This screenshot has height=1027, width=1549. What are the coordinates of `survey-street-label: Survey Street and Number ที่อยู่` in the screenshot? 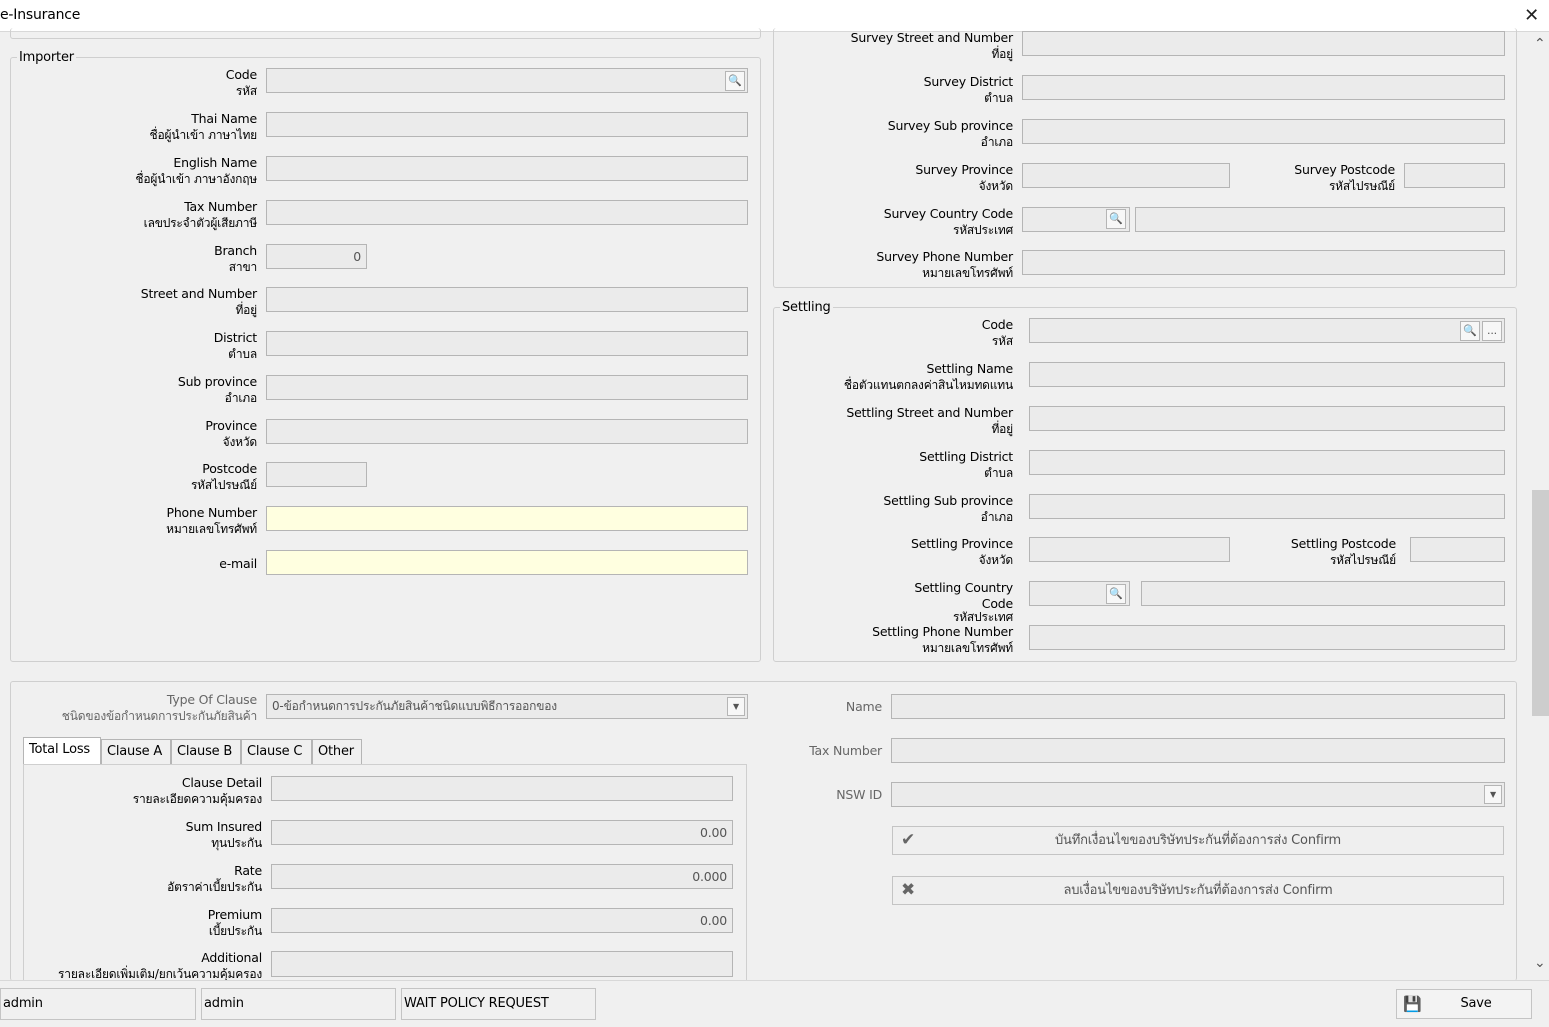 It's located at (932, 45).